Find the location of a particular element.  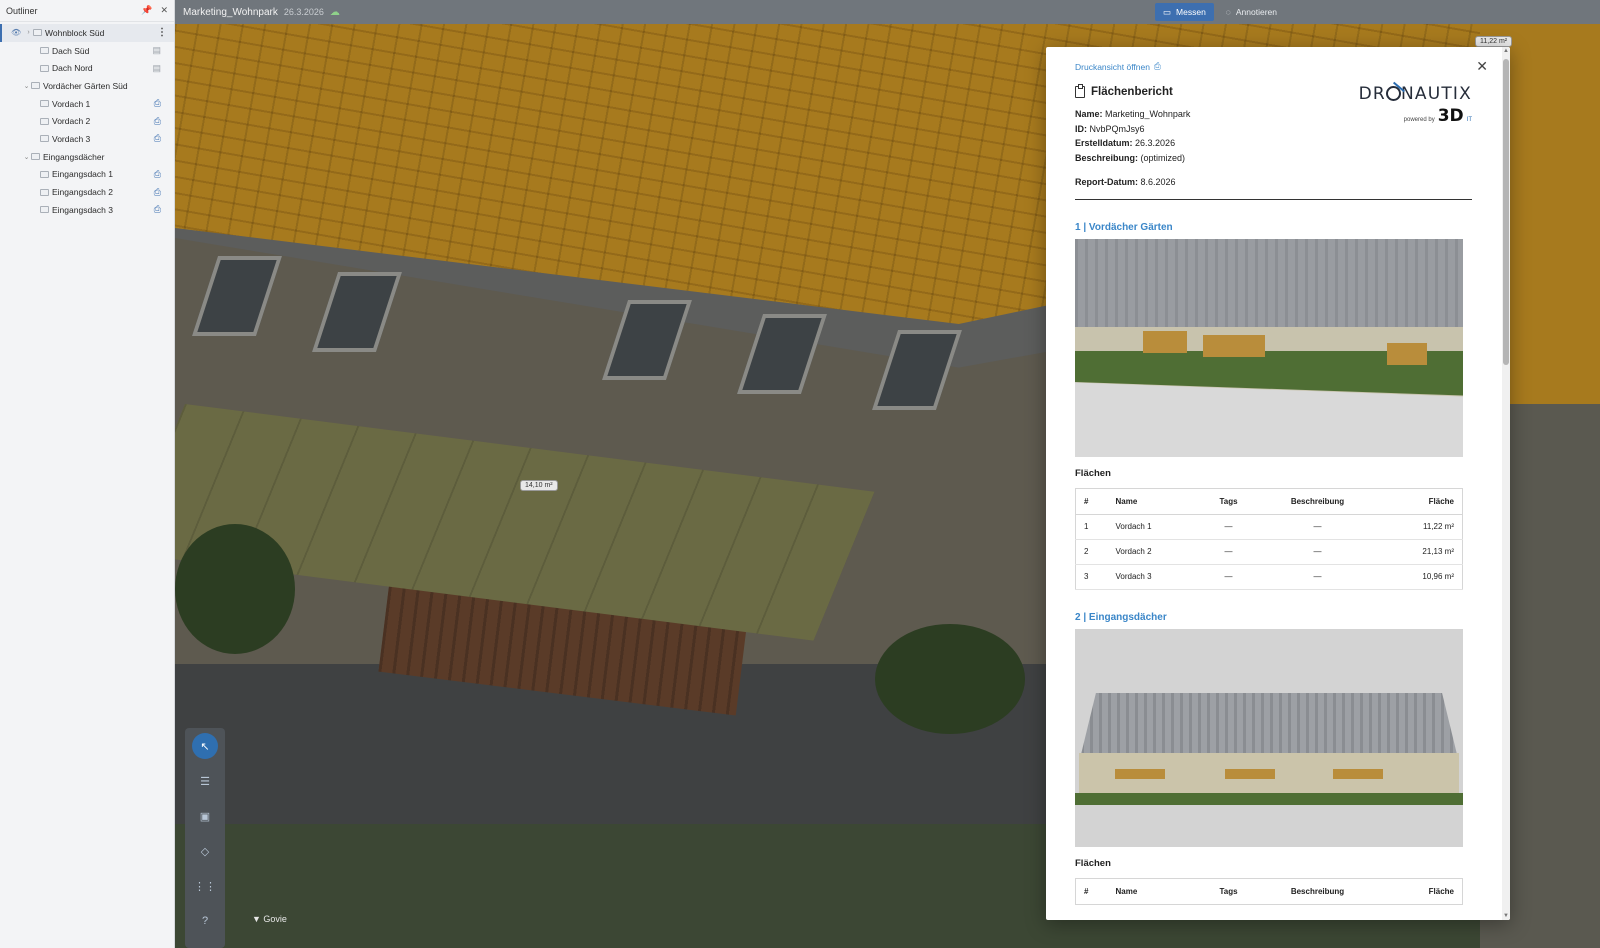

tree-item-dach-nord: Dach Nord ▤ is located at coordinates (87, 68).